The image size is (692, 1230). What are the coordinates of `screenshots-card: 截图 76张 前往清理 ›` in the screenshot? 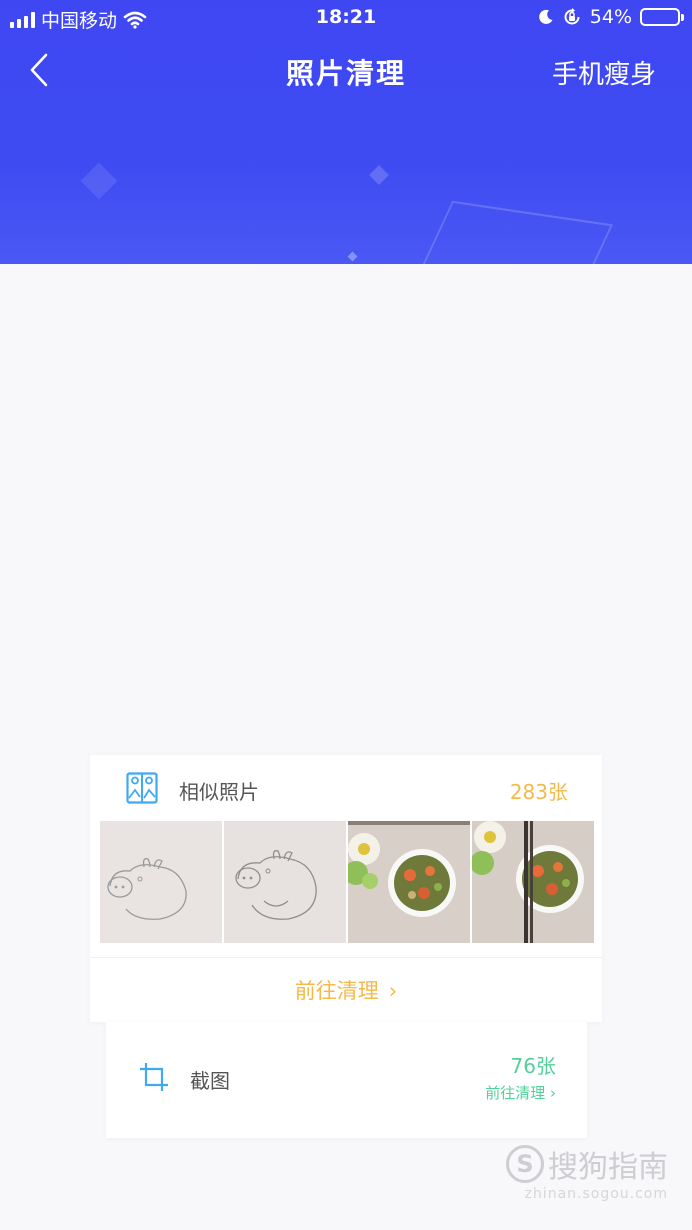 It's located at (346, 1080).